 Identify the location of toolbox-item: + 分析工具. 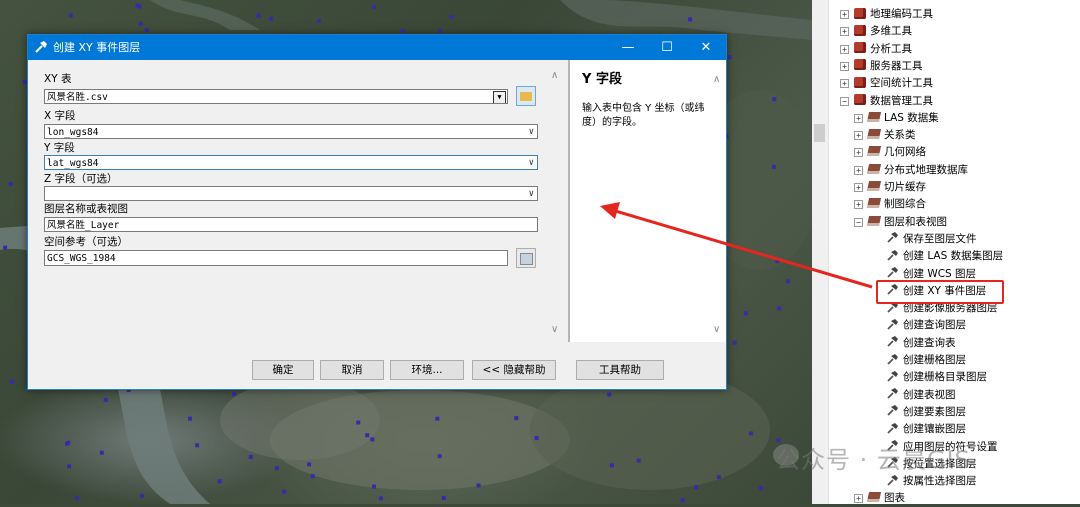
(876, 49).